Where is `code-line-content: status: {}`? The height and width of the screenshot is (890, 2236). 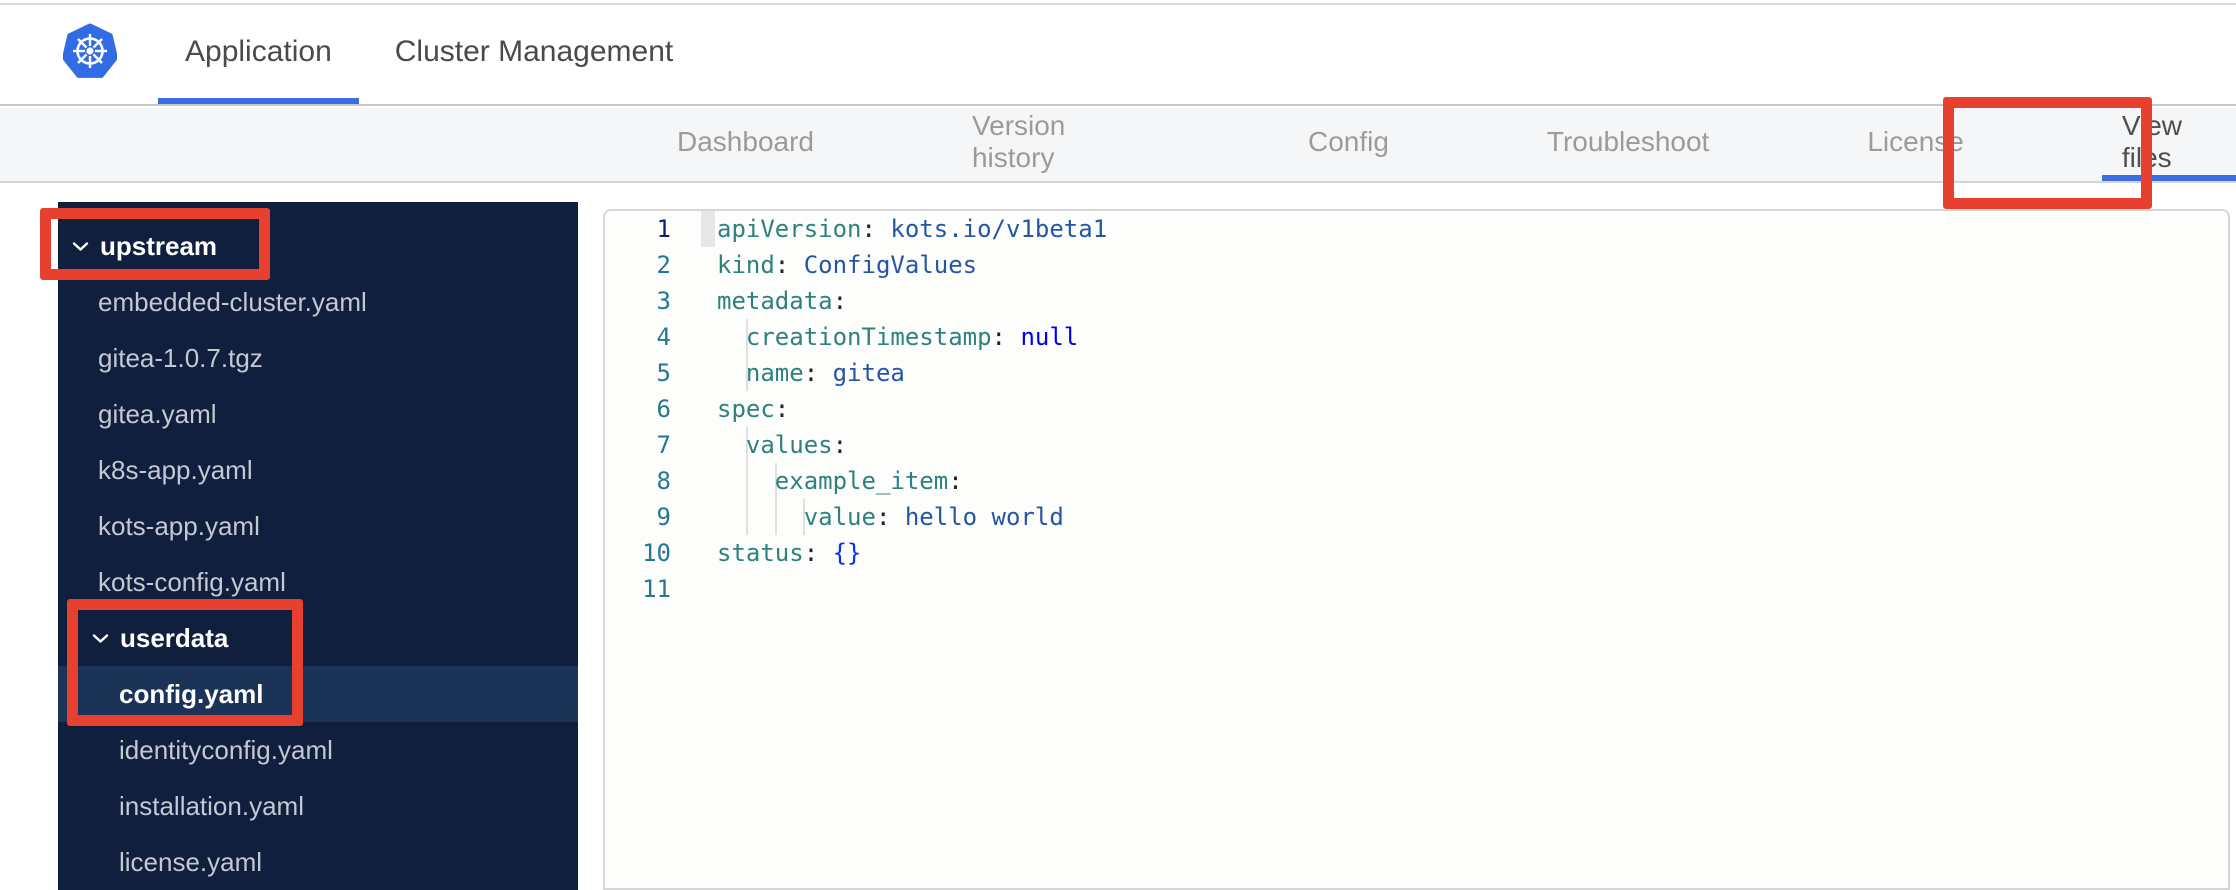
code-line-content: status: {} is located at coordinates (789, 553).